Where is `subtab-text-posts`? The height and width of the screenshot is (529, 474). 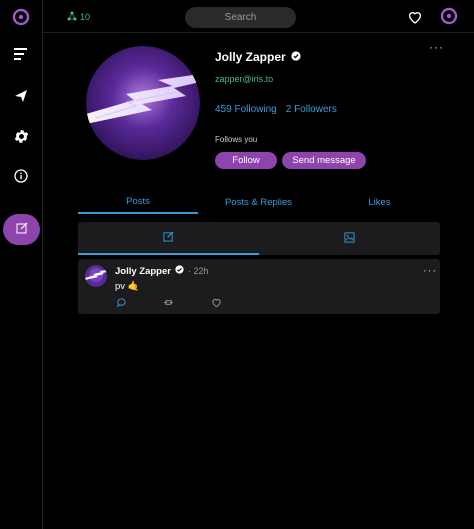
subtab-text-posts is located at coordinates (168, 238).